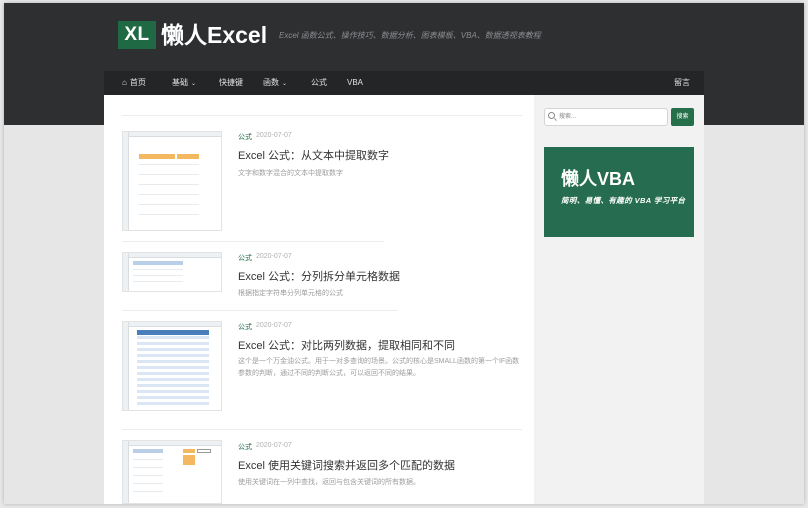  I want to click on site-title: 懒人Excel, so click(214, 35).